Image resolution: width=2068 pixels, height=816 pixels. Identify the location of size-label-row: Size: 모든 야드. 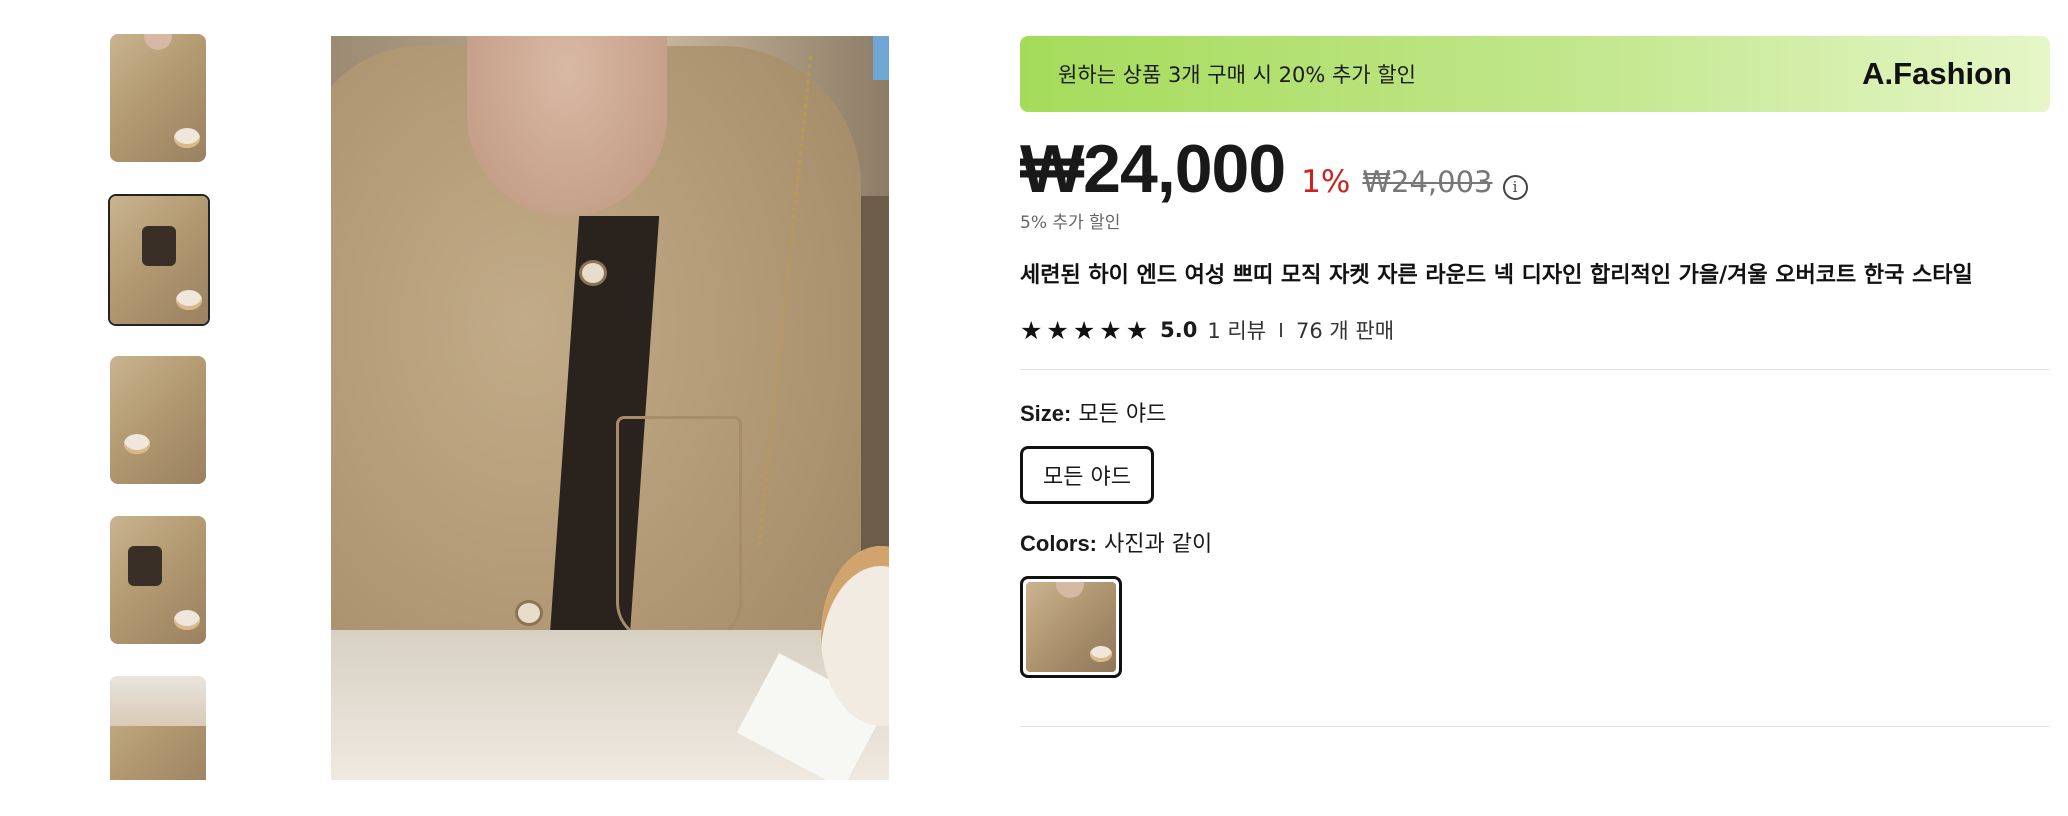
(1535, 412).